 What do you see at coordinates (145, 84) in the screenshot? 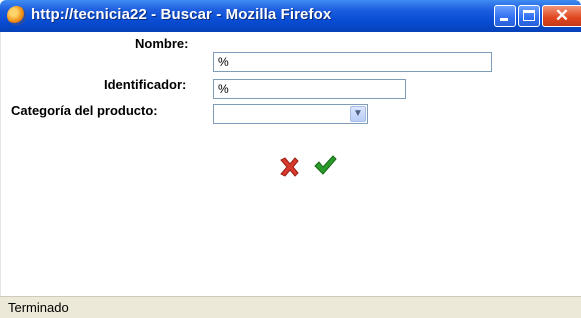
I see `identificador-label: Identificador:` at bounding box center [145, 84].